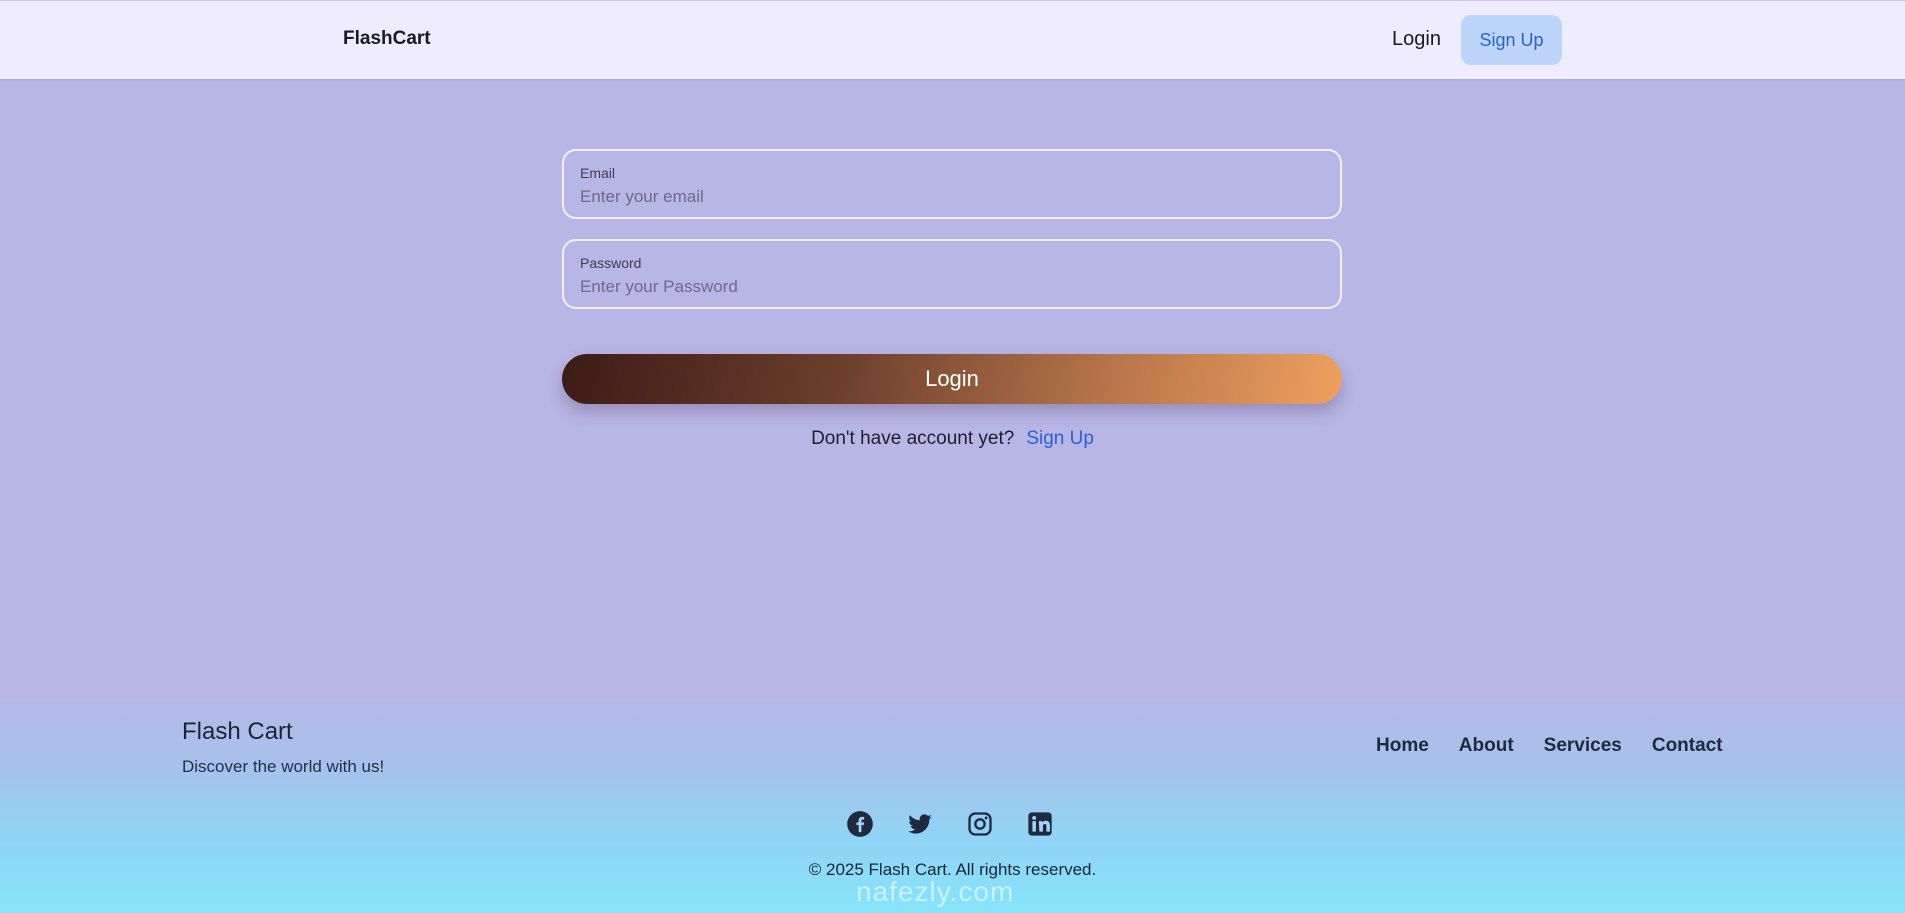 Image resolution: width=1905 pixels, height=913 pixels. I want to click on signup-prompt-text: Don't have account yet?, so click(913, 438).